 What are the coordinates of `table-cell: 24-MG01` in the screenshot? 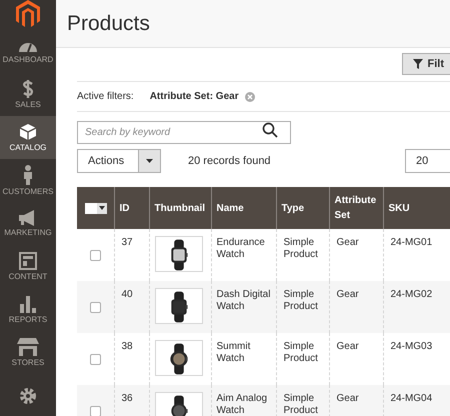 It's located at (411, 242).